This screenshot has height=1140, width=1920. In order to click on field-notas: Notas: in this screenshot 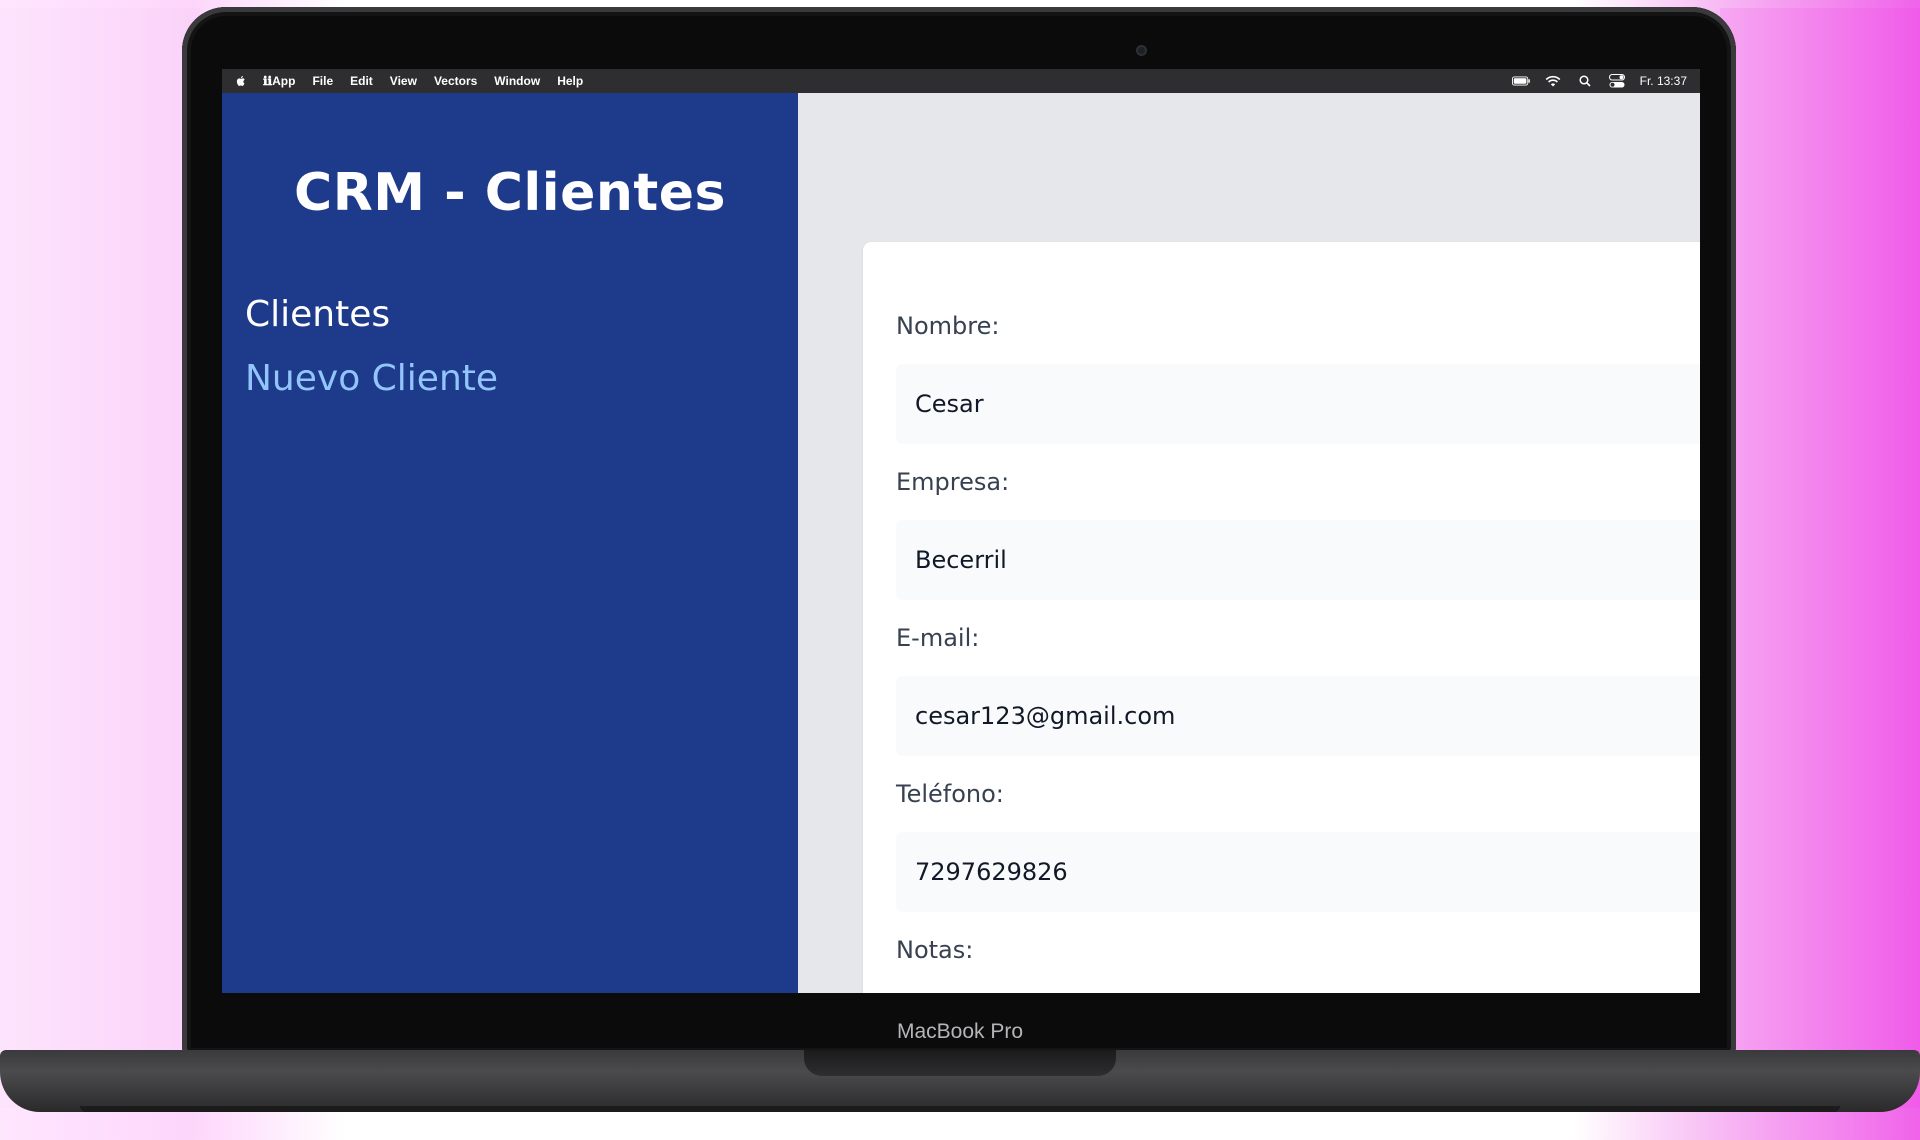, I will do `click(1298, 956)`.